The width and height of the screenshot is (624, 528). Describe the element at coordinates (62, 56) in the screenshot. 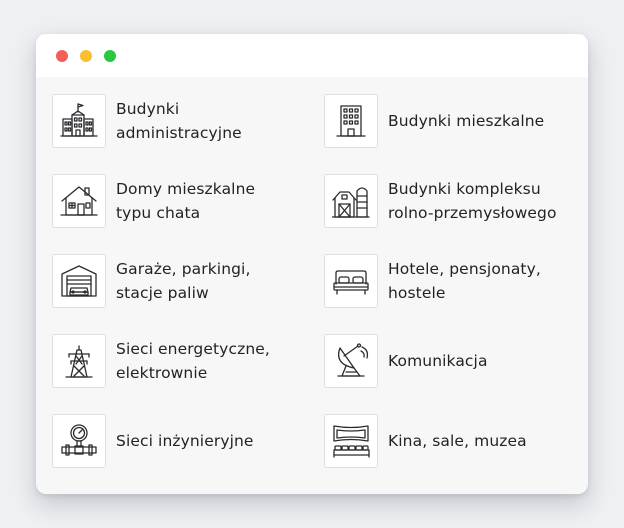

I see `close-window-button` at that location.